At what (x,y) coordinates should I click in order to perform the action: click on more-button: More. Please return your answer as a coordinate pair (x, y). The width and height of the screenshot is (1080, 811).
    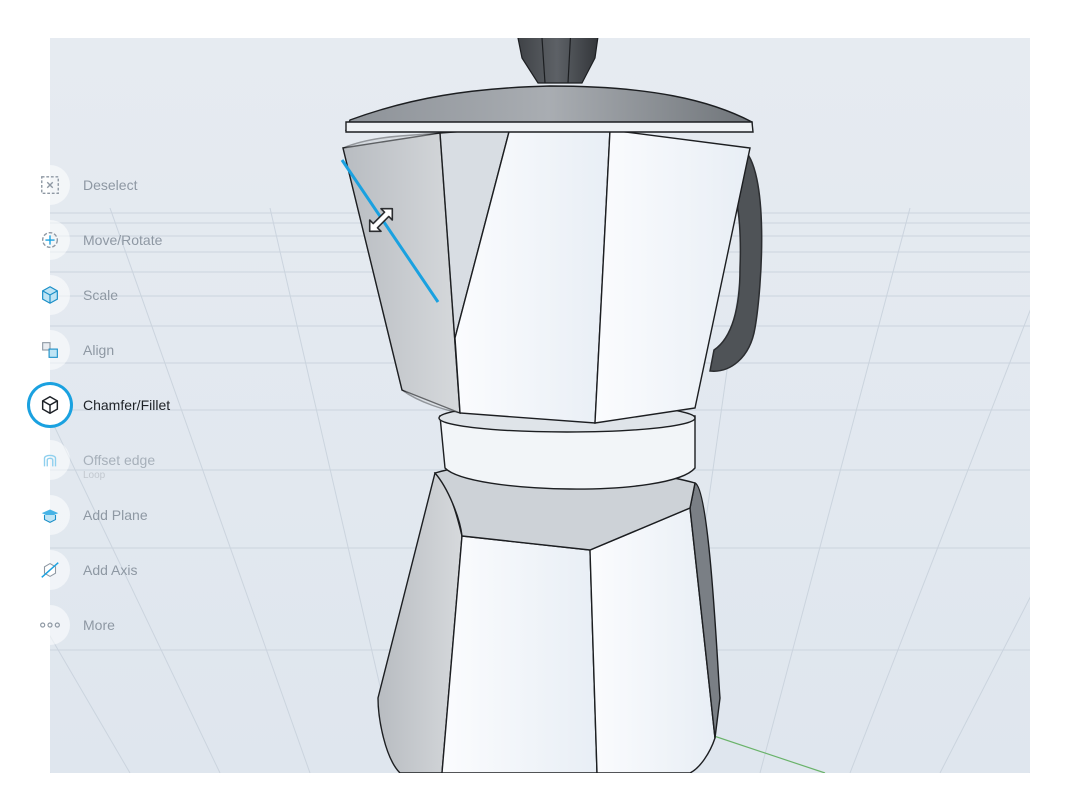
    Looking at the image, I should click on (138, 625).